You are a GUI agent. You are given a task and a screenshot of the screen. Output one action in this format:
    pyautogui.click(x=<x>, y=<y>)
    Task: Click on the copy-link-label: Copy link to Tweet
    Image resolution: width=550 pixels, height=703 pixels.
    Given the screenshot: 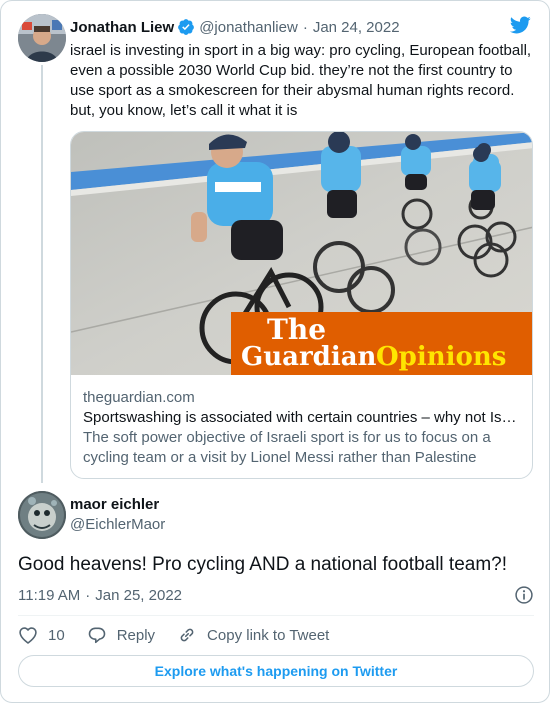 What is the action you would take?
    pyautogui.click(x=268, y=635)
    